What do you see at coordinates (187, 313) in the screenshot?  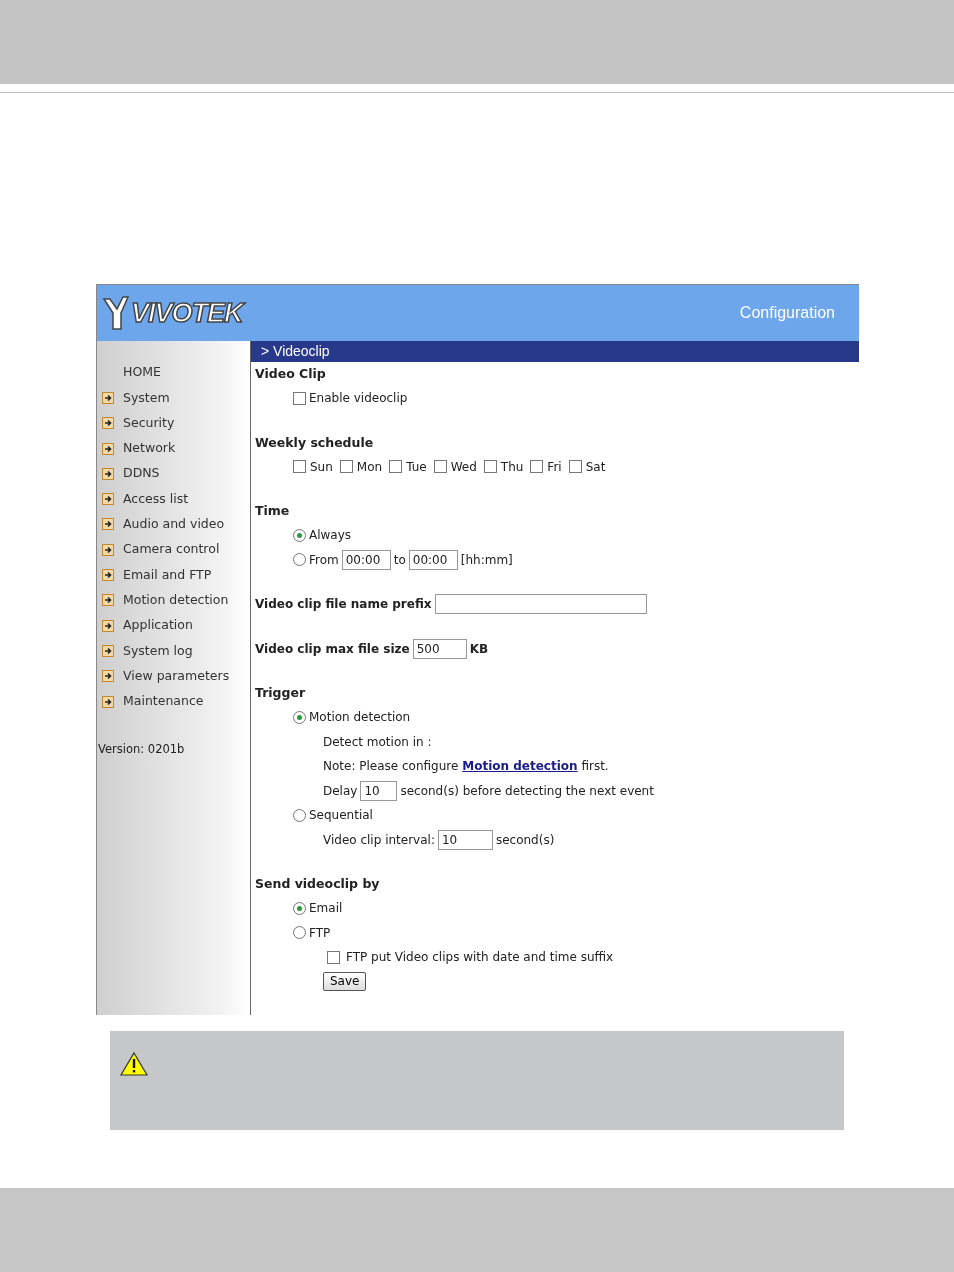 I see `logo-text: VIVOTEK` at bounding box center [187, 313].